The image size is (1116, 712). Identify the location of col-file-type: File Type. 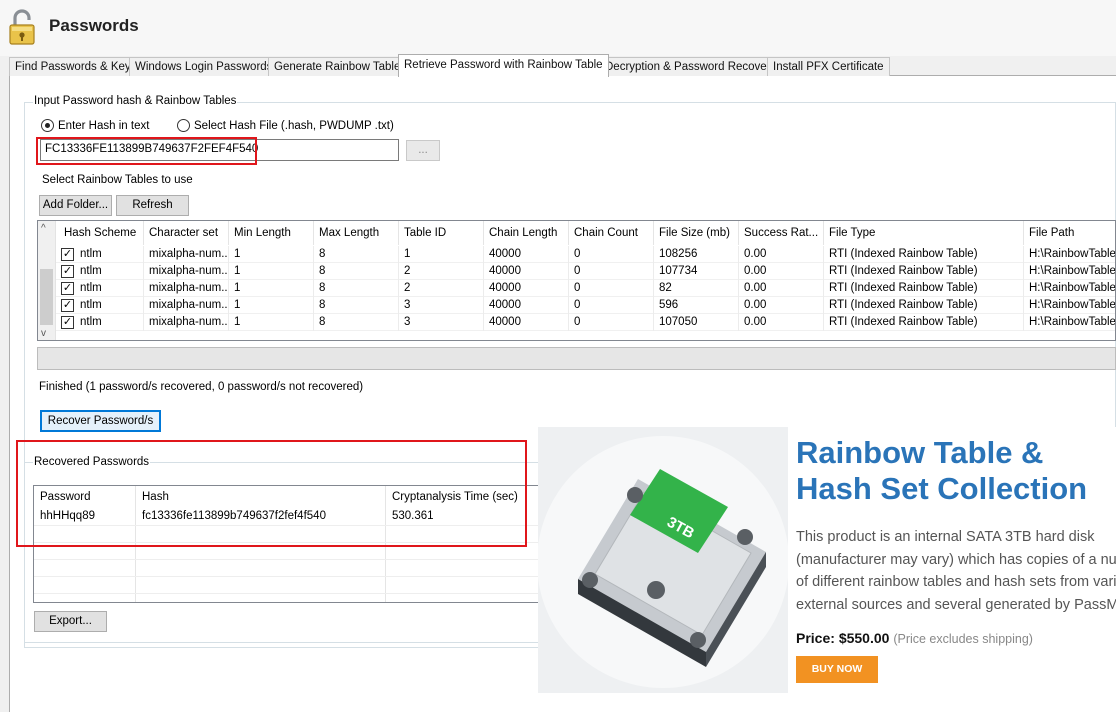
(924, 233).